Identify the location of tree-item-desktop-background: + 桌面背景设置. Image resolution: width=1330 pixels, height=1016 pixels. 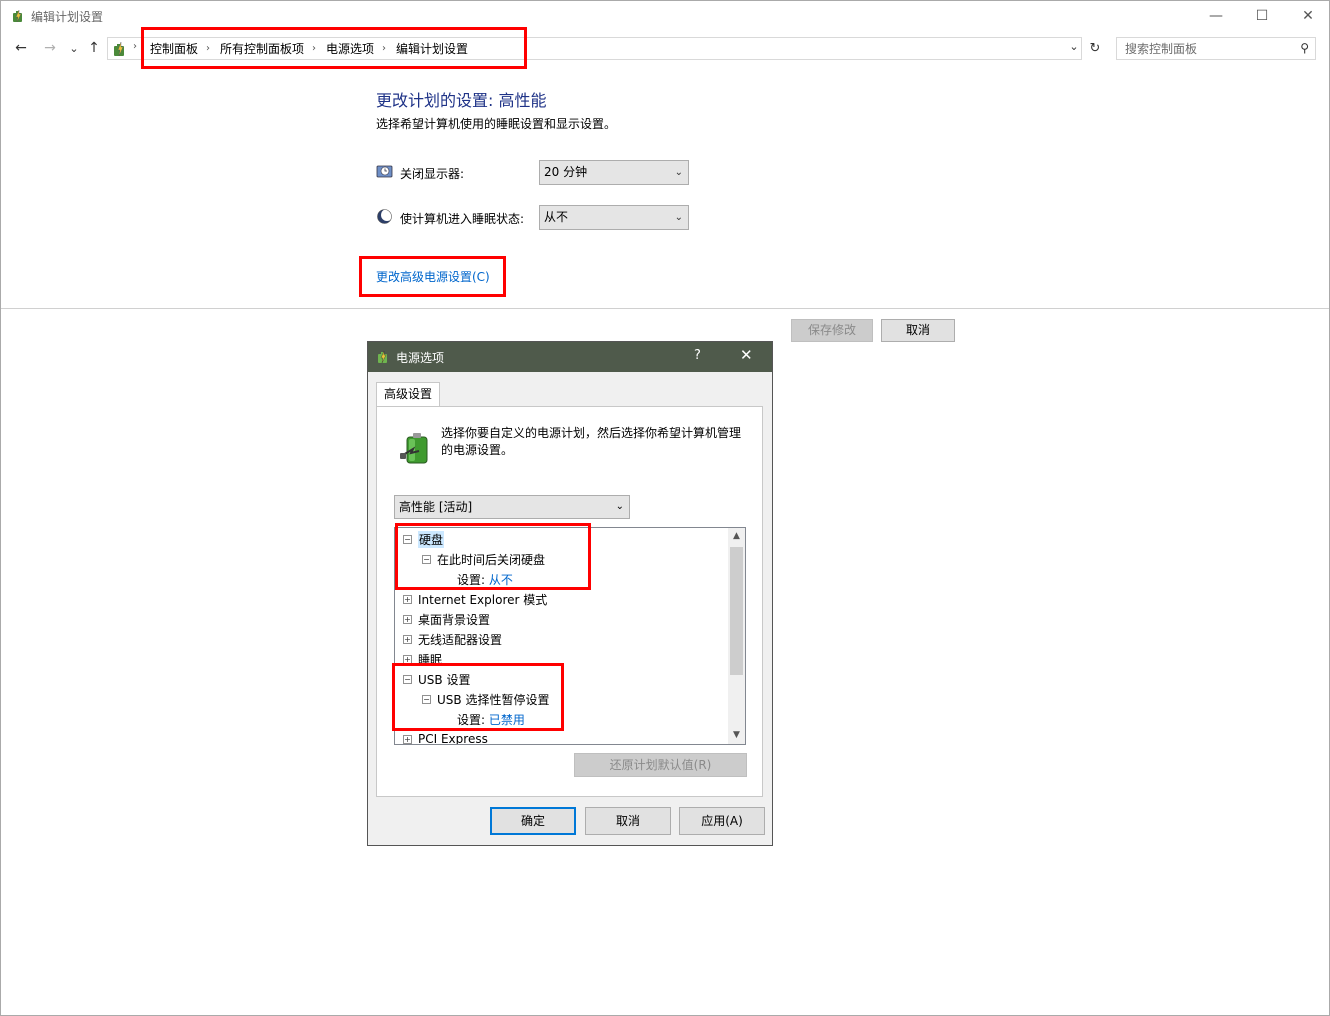
(446, 619).